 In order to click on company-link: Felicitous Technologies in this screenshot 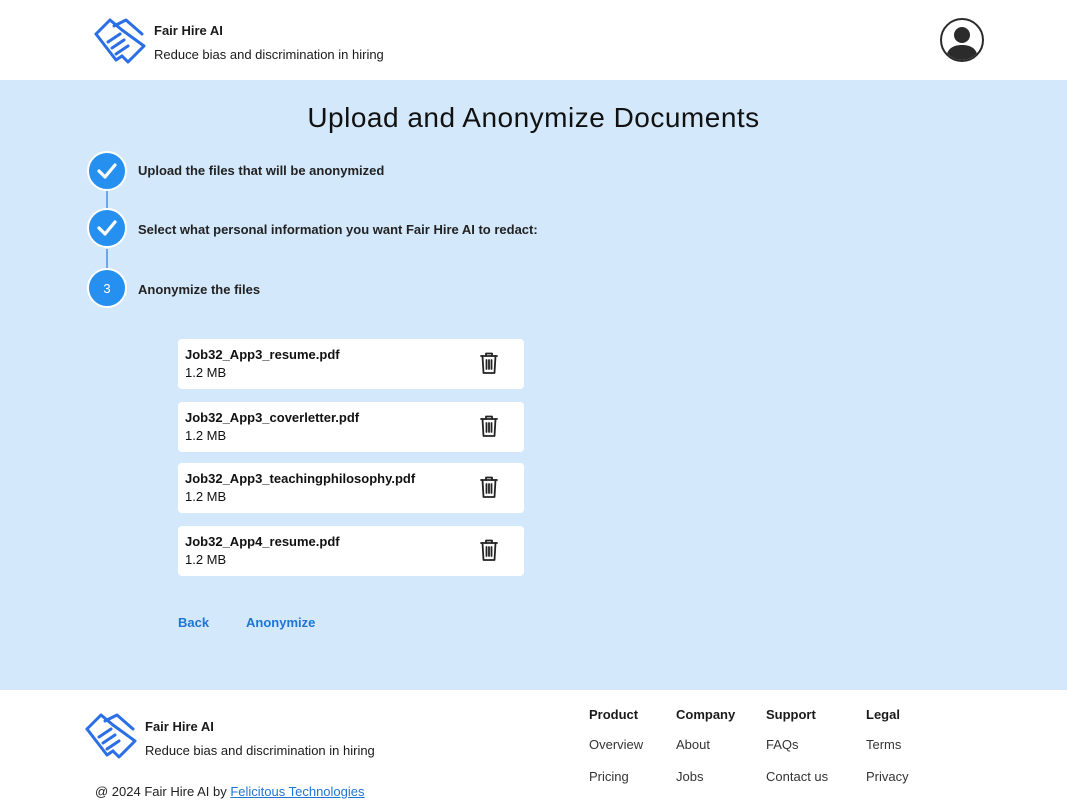, I will do `click(297, 791)`.